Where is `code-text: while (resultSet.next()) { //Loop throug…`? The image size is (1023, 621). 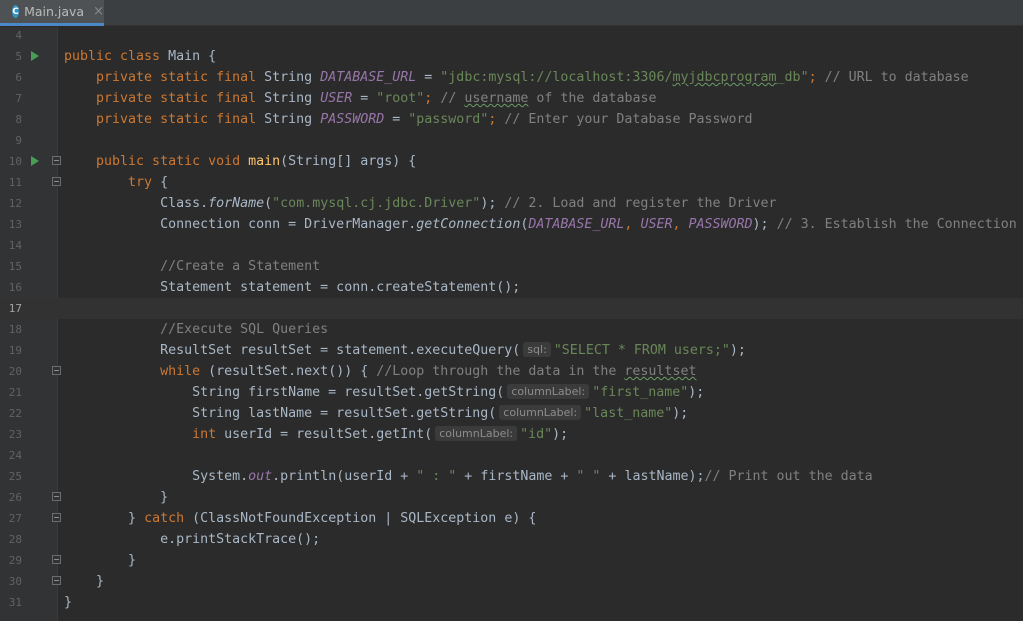 code-text: while (resultSet.next()) { //Loop throug… is located at coordinates (380, 371).